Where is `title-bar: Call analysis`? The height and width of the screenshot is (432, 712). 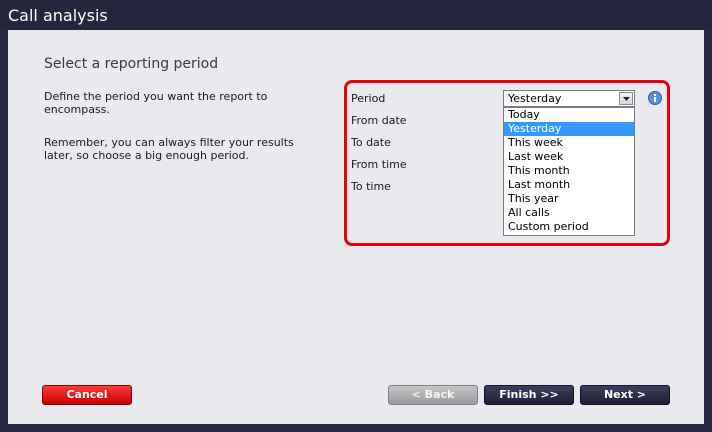 title-bar: Call analysis is located at coordinates (356, 15).